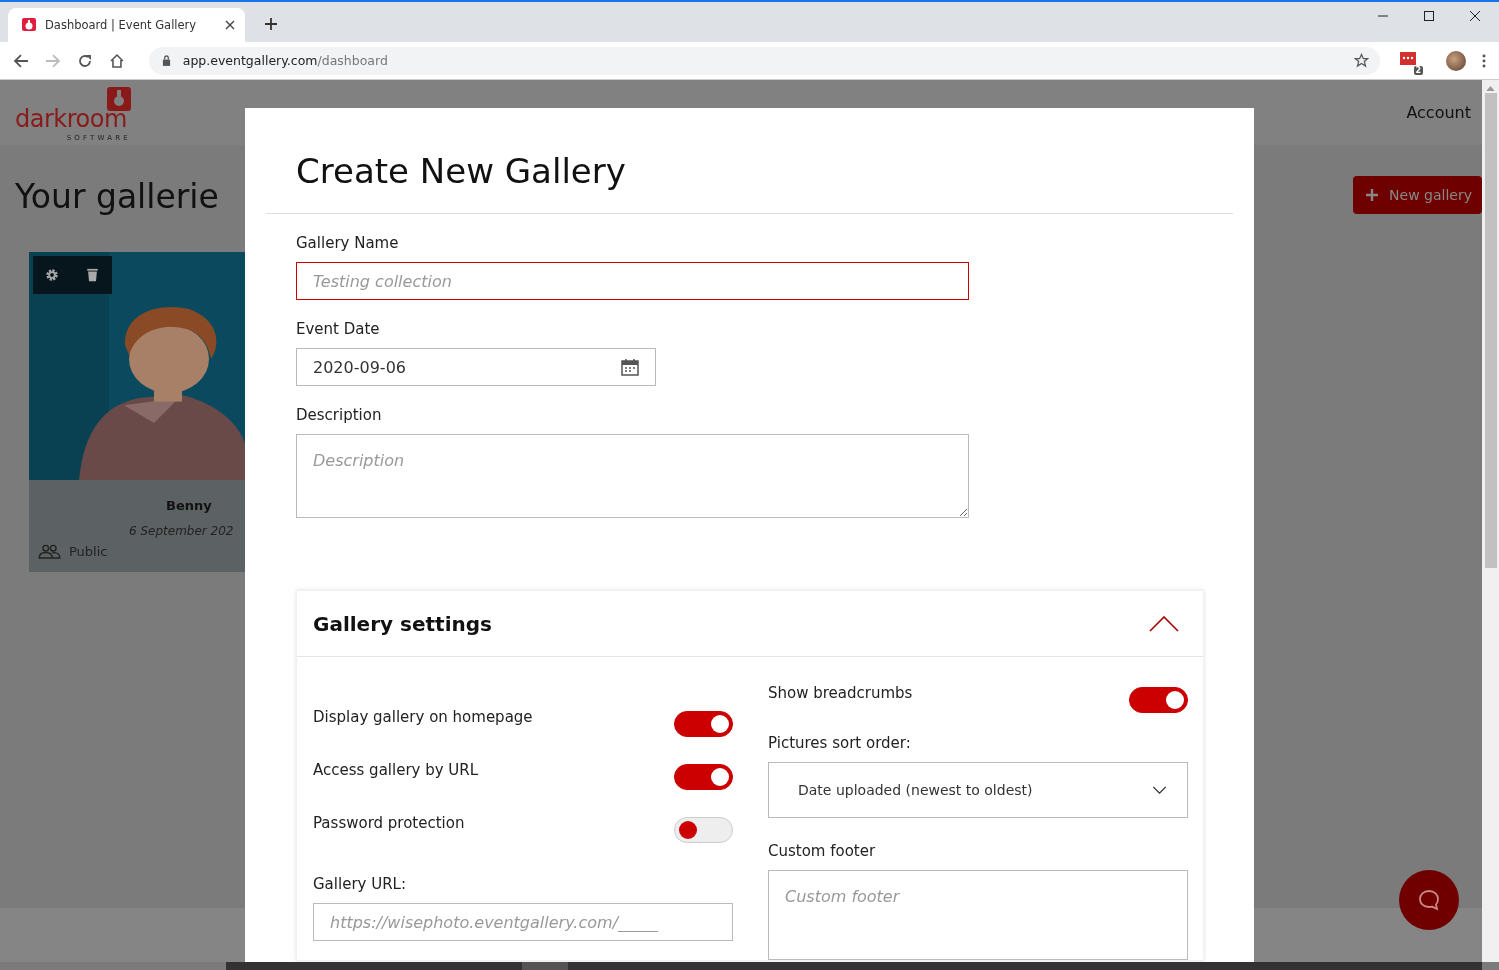 This screenshot has height=970, width=1499. Describe the element at coordinates (339, 415) in the screenshot. I see `field-label: Description` at that location.